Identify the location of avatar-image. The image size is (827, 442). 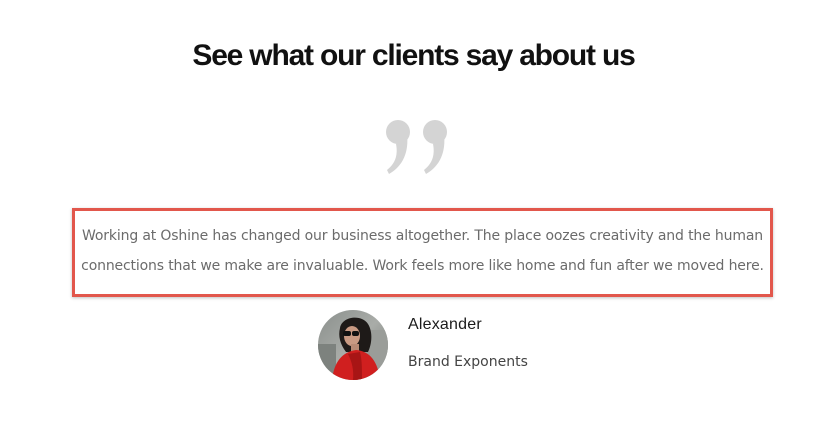
(353, 345).